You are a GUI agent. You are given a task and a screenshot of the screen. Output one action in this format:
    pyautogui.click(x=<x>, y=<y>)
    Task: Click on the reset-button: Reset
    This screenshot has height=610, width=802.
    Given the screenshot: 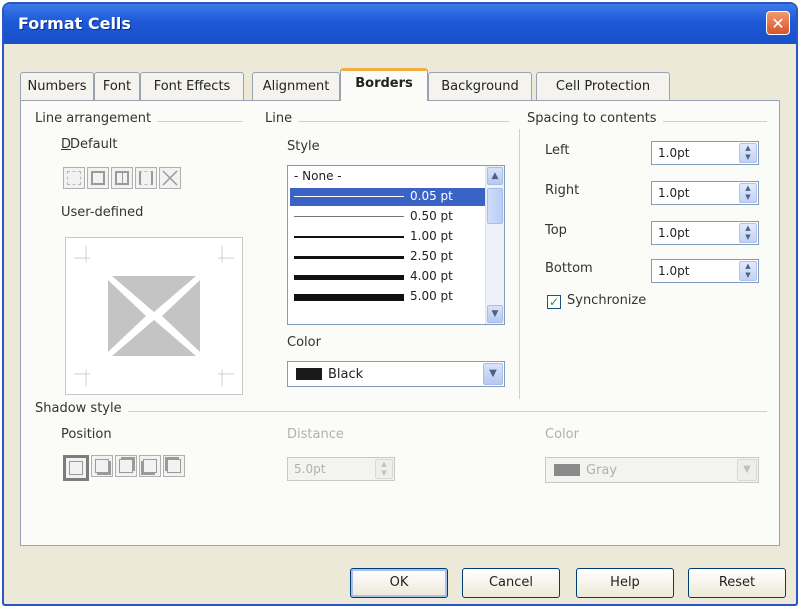 What is the action you would take?
    pyautogui.click(x=737, y=583)
    